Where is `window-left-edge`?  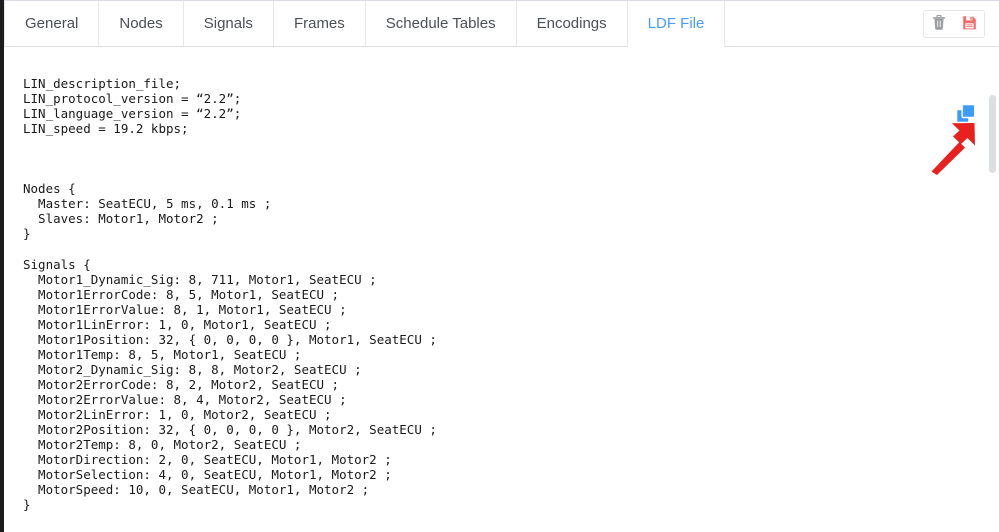 window-left-edge is located at coordinates (2, 266).